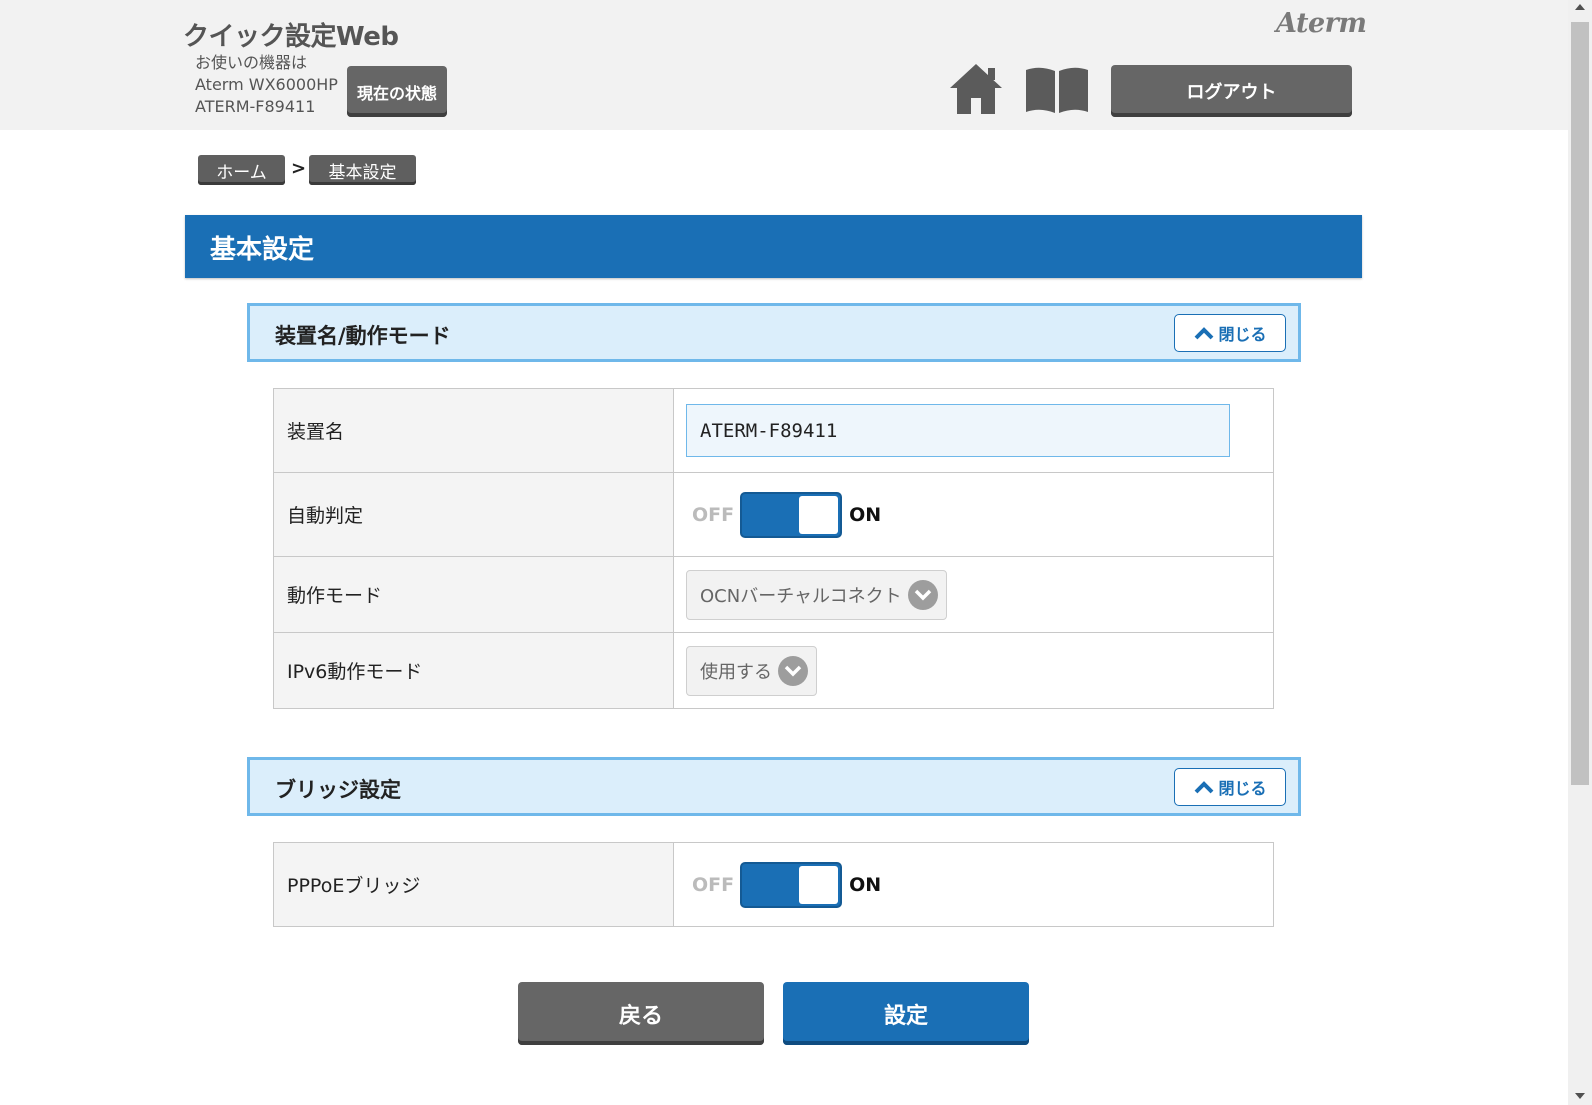 The image size is (1592, 1105). I want to click on device-info: お使いの機器は Aterm WX6000HP ATERM-F89411, so click(266, 85).